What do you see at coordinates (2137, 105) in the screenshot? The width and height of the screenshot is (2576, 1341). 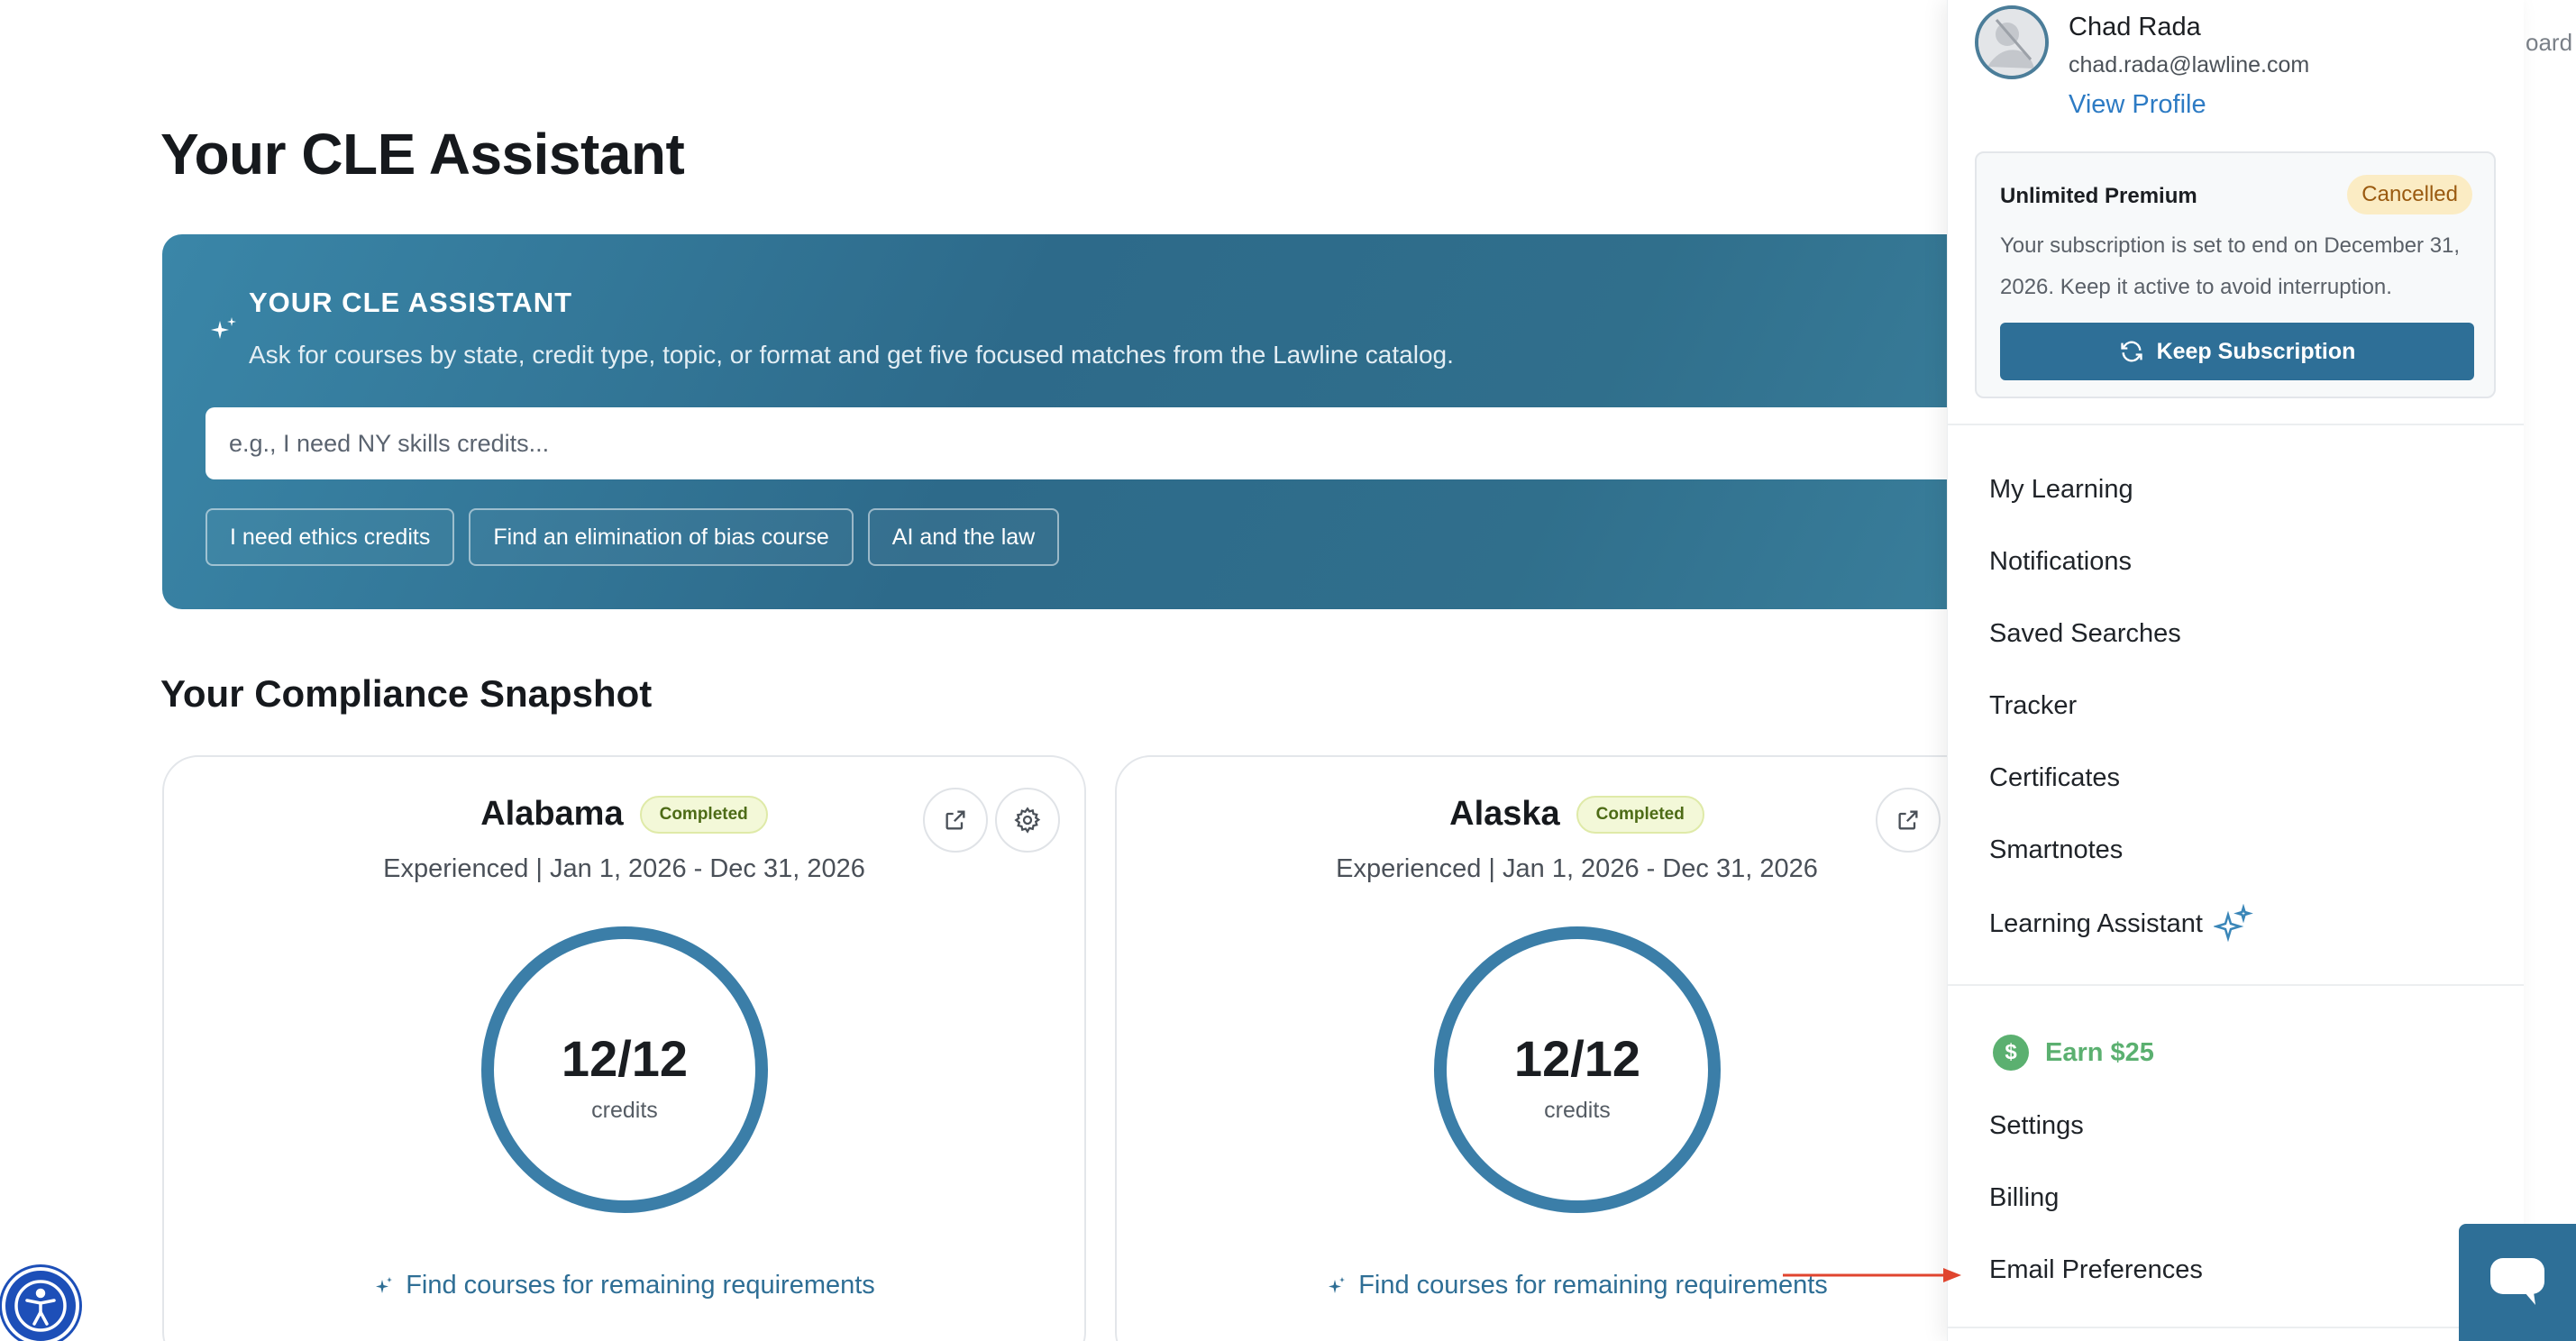 I see `view-profile-link: View Profile` at bounding box center [2137, 105].